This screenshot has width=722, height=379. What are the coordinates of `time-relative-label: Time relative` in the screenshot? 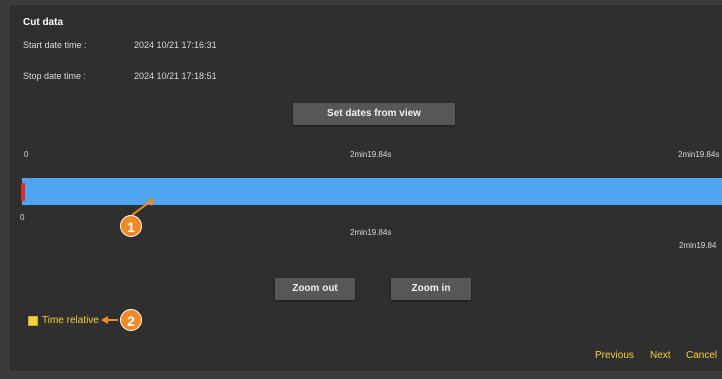 It's located at (70, 320).